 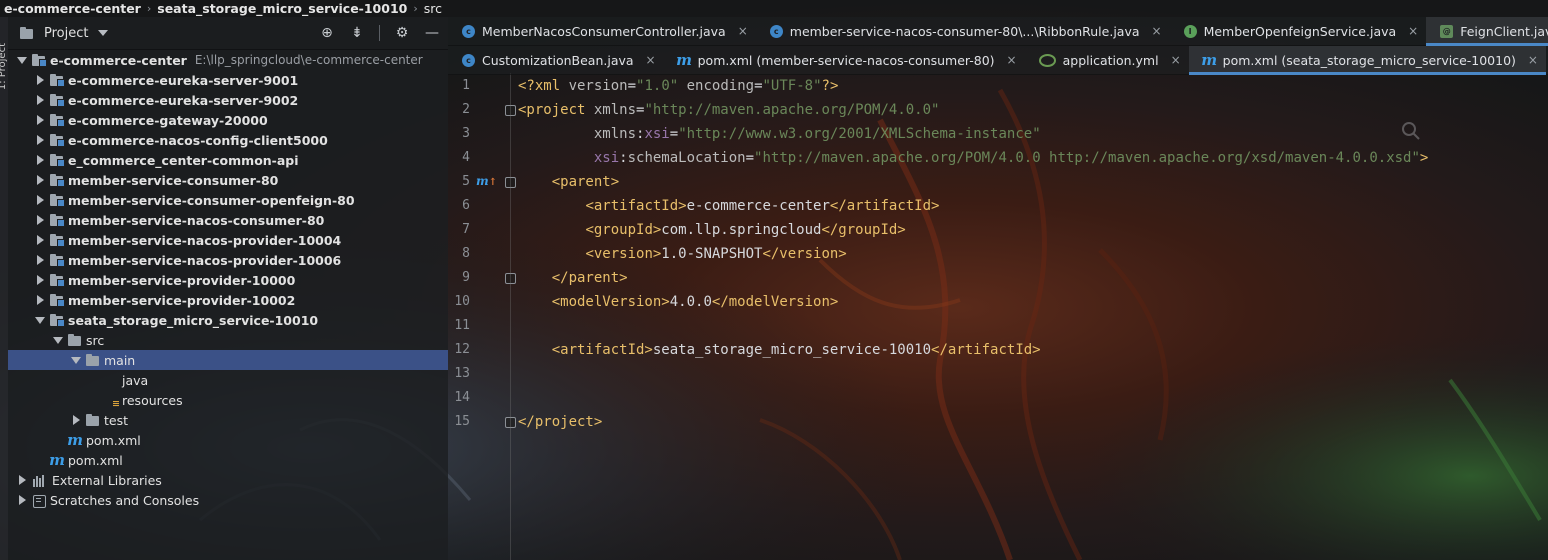 What do you see at coordinates (113, 440) in the screenshot?
I see `tree-item-label: pom.xml` at bounding box center [113, 440].